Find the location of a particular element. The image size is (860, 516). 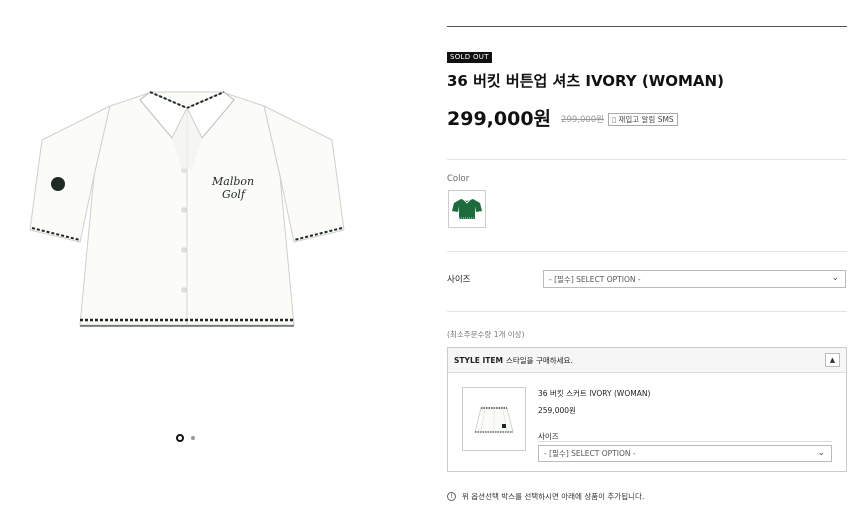

chevron-up-icon: ▲ is located at coordinates (832, 360).